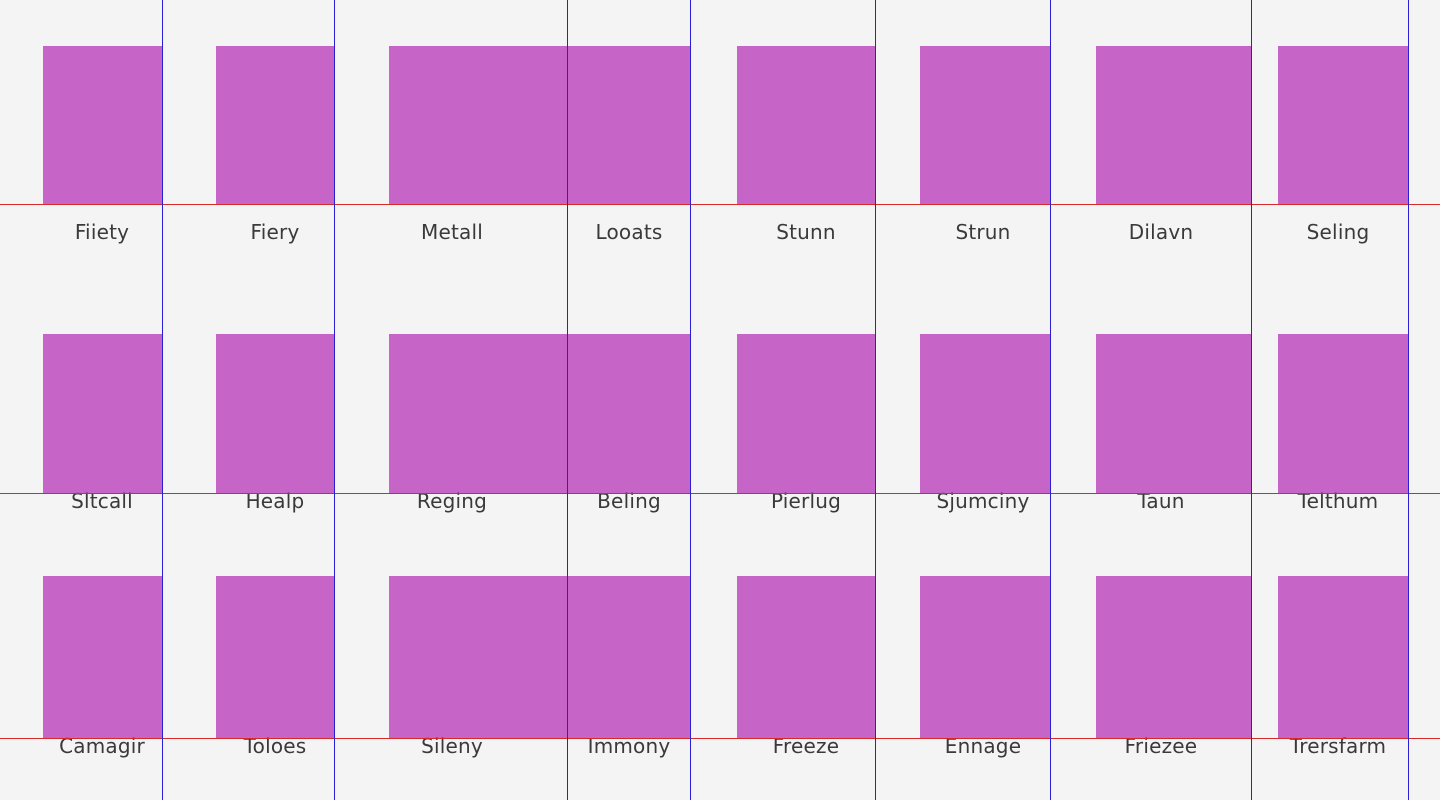 The height and width of the screenshot is (800, 1440). What do you see at coordinates (806, 657) in the screenshot?
I see `tile-r3-c5` at bounding box center [806, 657].